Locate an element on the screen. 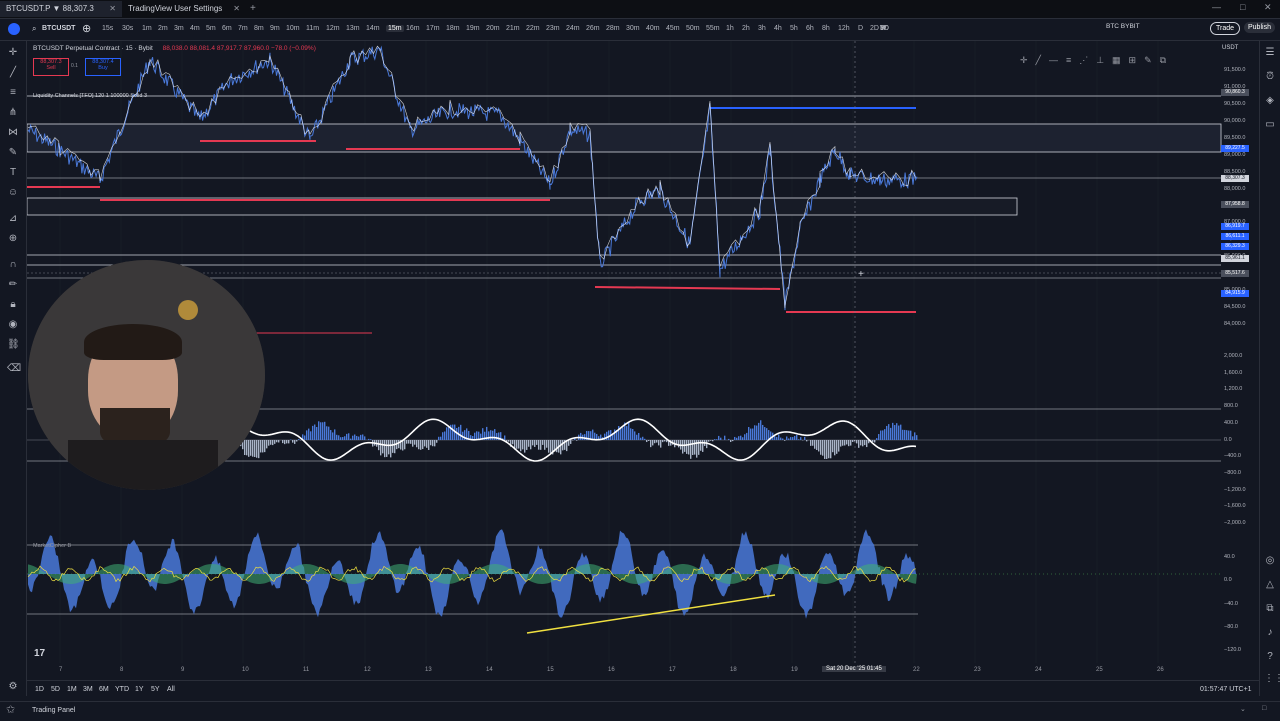 The height and width of the screenshot is (721, 1280). cipher-label: MarketCipher B is located at coordinates (52, 546).